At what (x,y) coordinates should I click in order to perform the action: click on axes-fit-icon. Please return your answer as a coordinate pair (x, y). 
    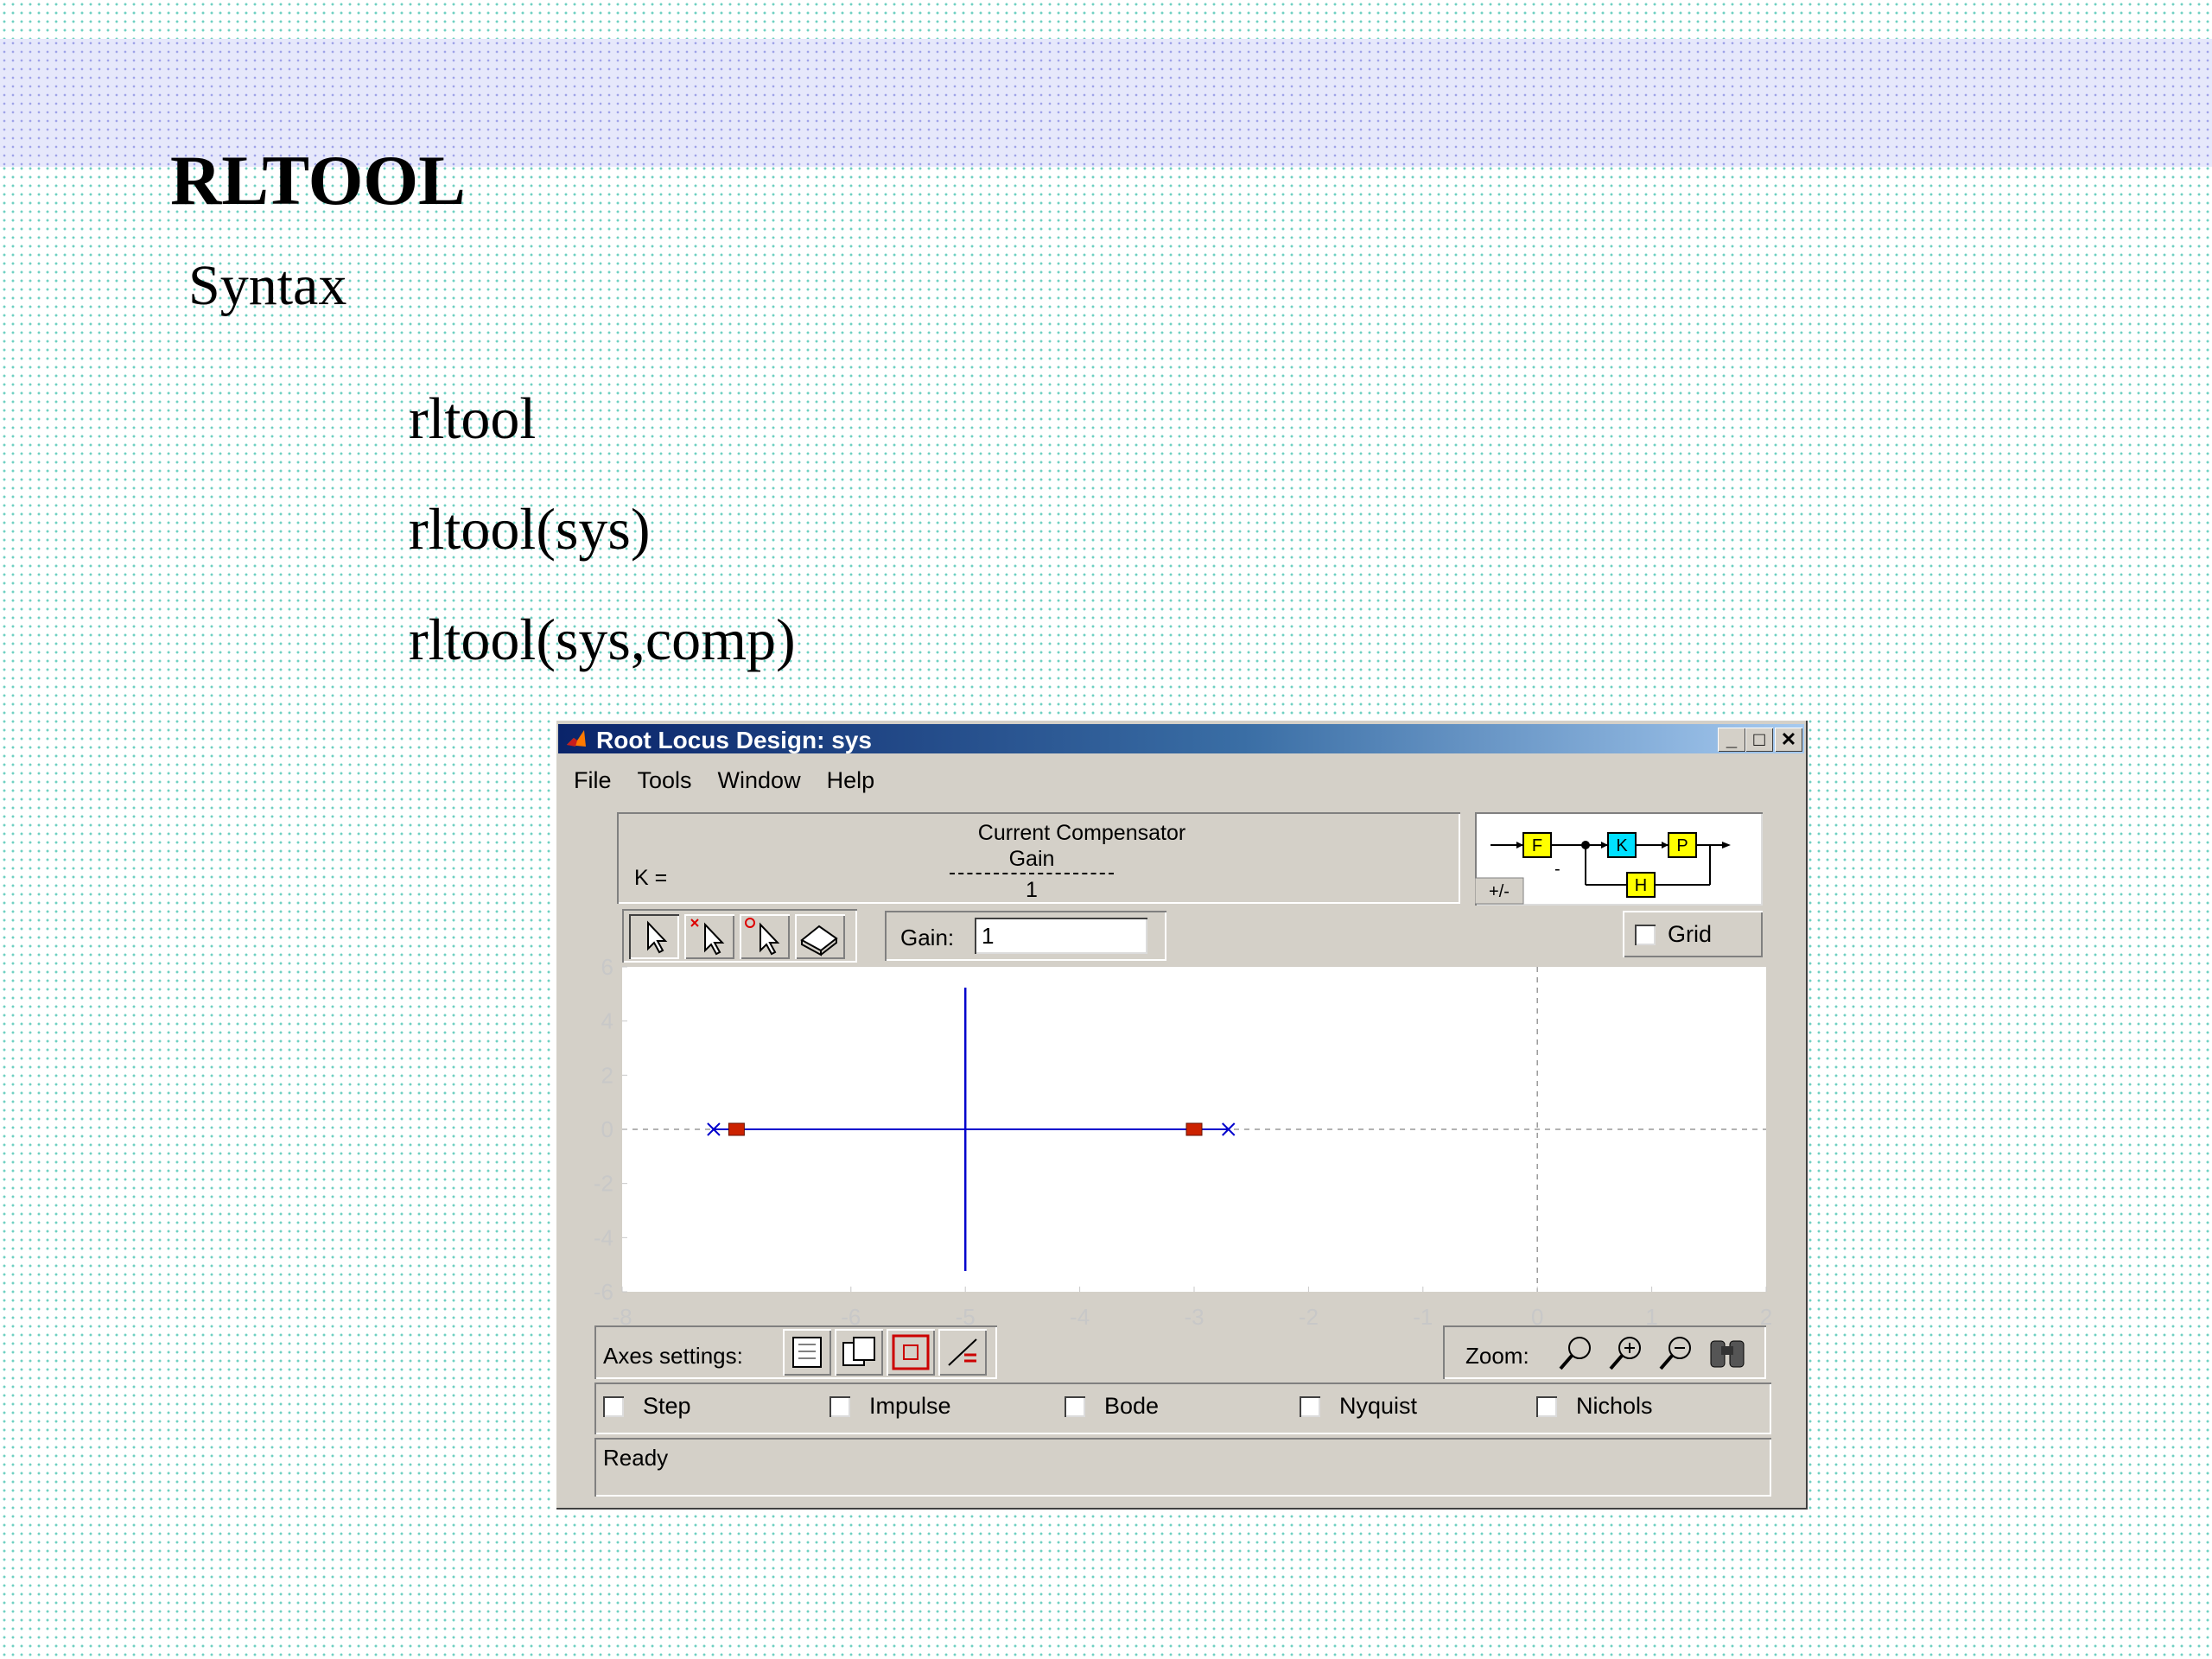
    Looking at the image, I should click on (858, 1351).